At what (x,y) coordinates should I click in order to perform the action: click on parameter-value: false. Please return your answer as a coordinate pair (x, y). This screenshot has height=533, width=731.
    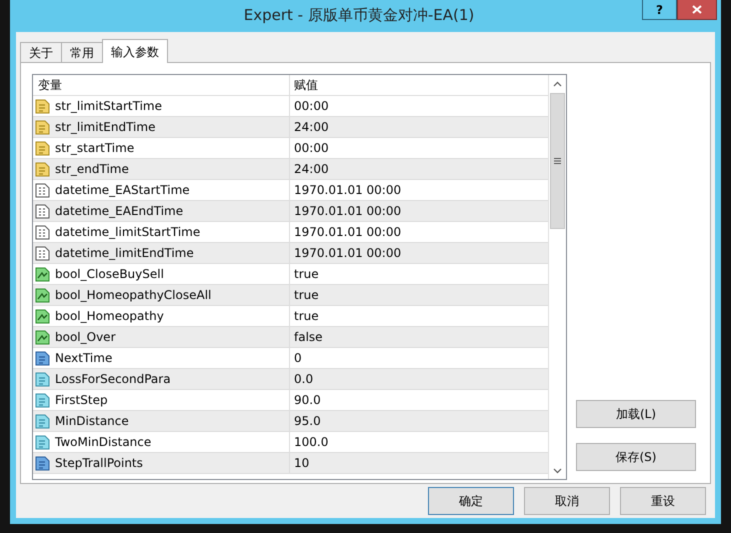
    Looking at the image, I should click on (308, 337).